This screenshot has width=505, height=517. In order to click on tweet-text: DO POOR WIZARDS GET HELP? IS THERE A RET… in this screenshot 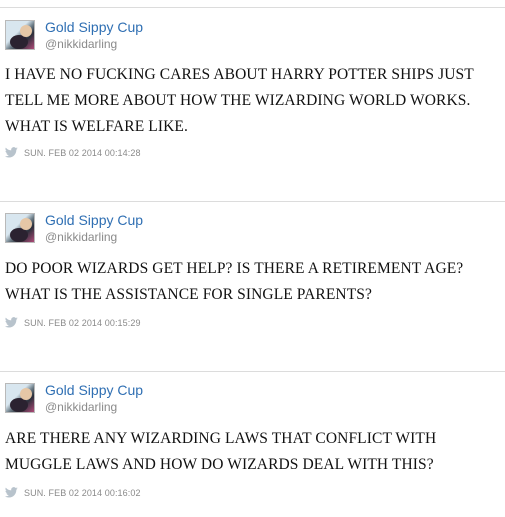, I will do `click(252, 282)`.